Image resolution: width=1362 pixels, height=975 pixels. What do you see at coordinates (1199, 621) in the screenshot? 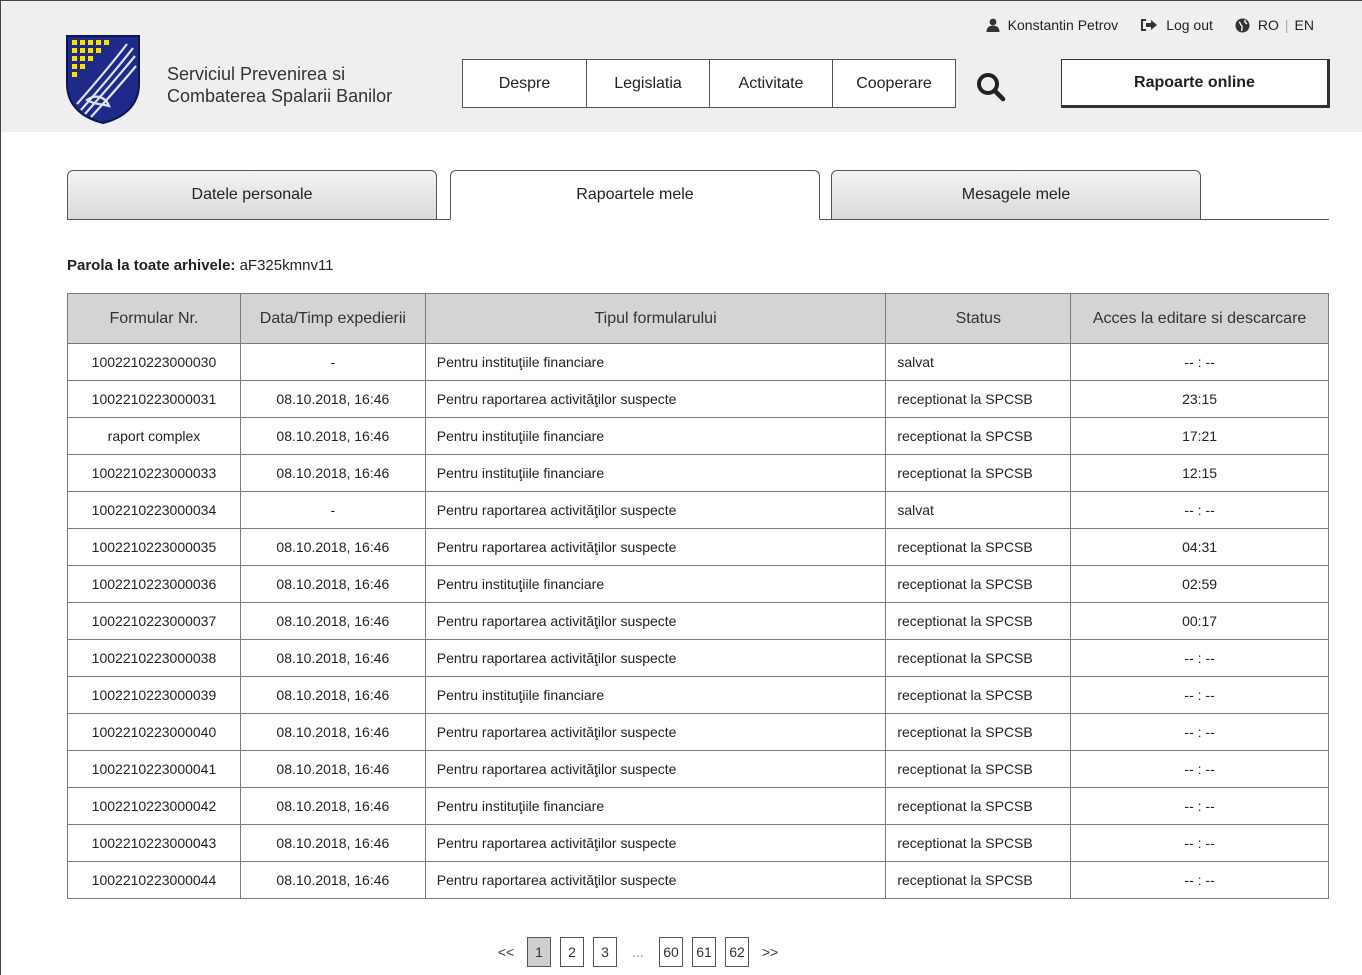
I see `cell-acces: 00:17` at bounding box center [1199, 621].